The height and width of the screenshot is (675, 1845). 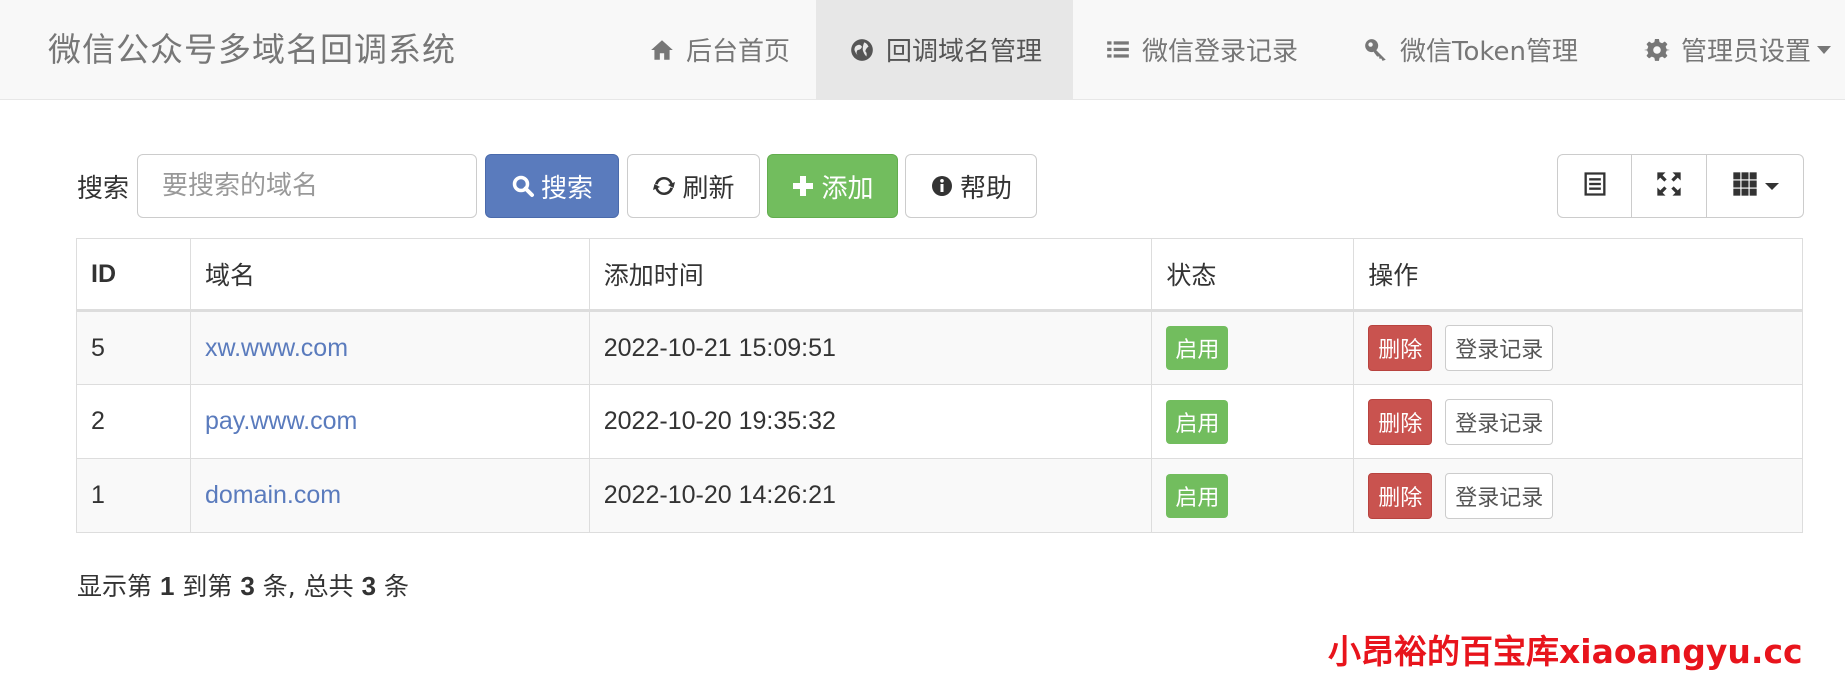 What do you see at coordinates (167, 586) in the screenshot?
I see `pagination-from: 1` at bounding box center [167, 586].